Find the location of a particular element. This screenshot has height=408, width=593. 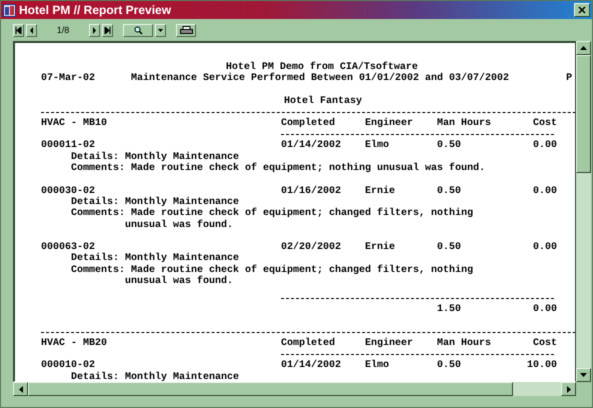

app-icon is located at coordinates (9, 10).